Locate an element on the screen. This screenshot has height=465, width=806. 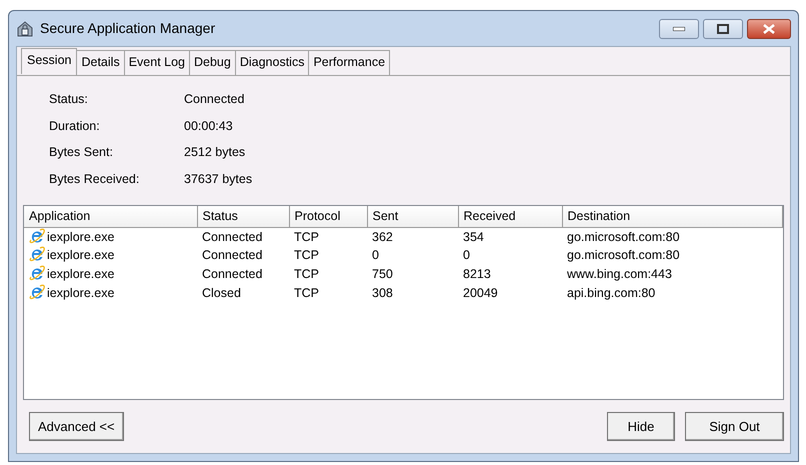
maximize-button is located at coordinates (723, 28).